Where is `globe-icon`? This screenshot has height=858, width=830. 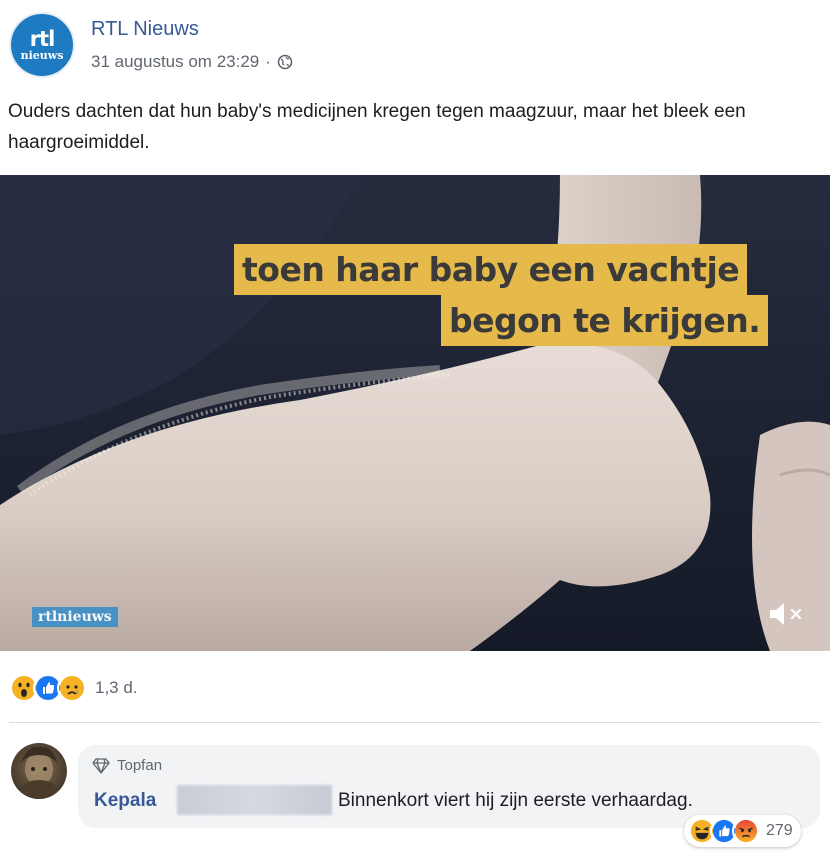 globe-icon is located at coordinates (285, 62).